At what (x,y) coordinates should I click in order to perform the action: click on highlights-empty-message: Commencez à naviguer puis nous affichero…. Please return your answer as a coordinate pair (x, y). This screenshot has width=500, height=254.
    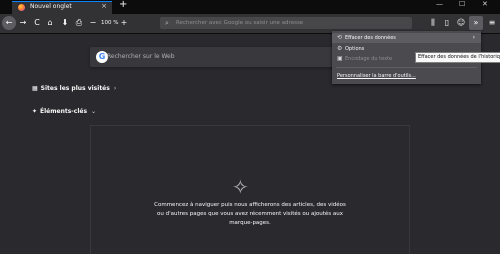
    Looking at the image, I should click on (250, 214).